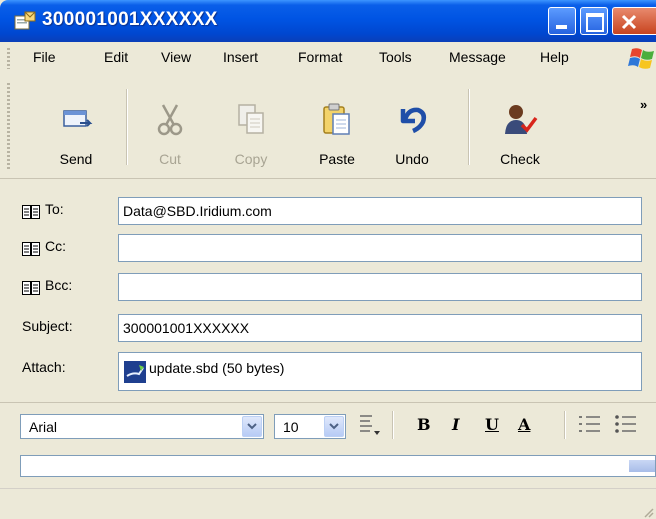 Image resolution: width=656 pixels, height=519 pixels. What do you see at coordinates (291, 427) in the screenshot?
I see `font-size-value: 10` at bounding box center [291, 427].